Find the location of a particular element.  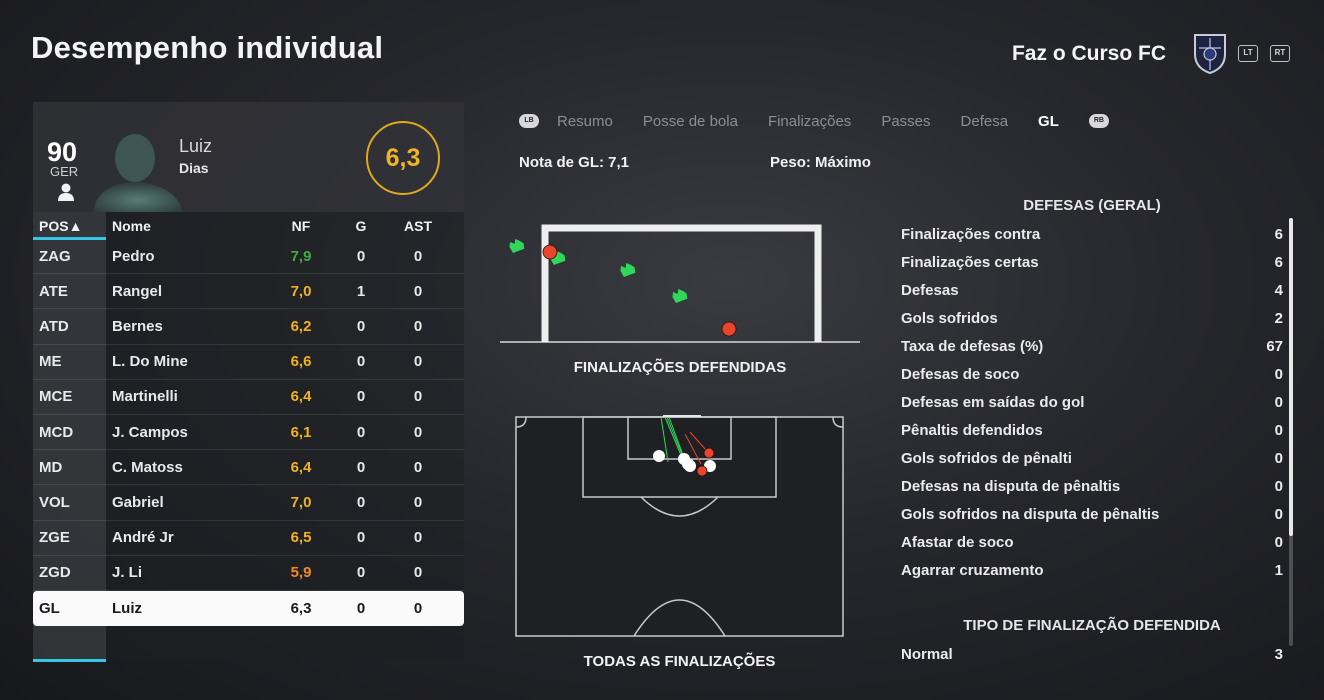

position-column-underline is located at coordinates (69, 660).